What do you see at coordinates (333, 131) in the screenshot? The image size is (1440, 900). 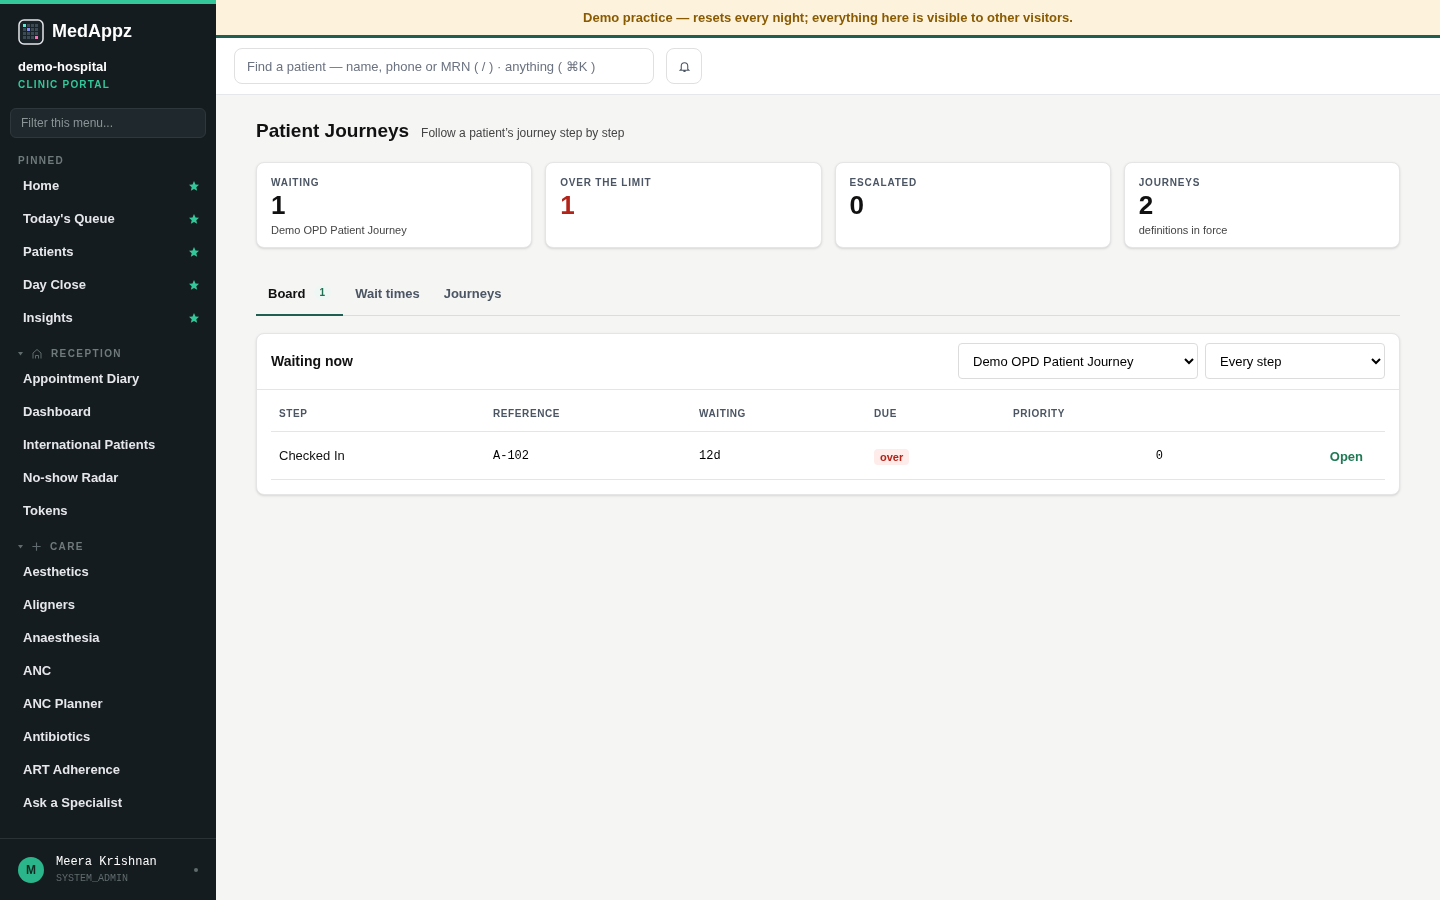 I see `page-title: Patient Journeys` at bounding box center [333, 131].